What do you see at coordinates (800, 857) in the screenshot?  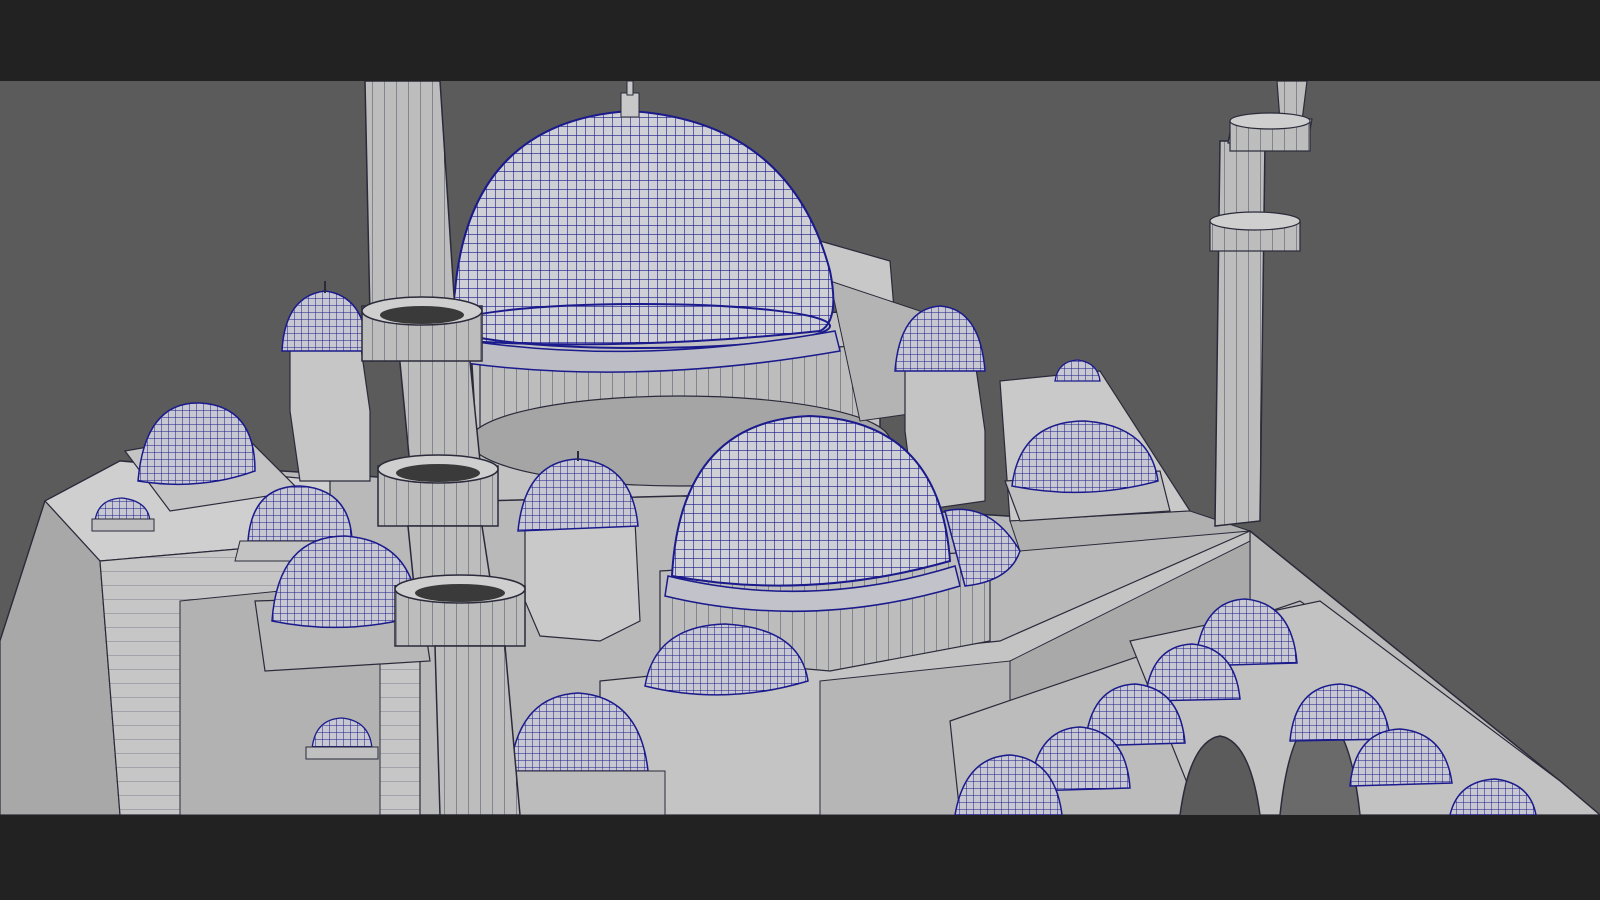 I see `letterbox-bottom-bar` at bounding box center [800, 857].